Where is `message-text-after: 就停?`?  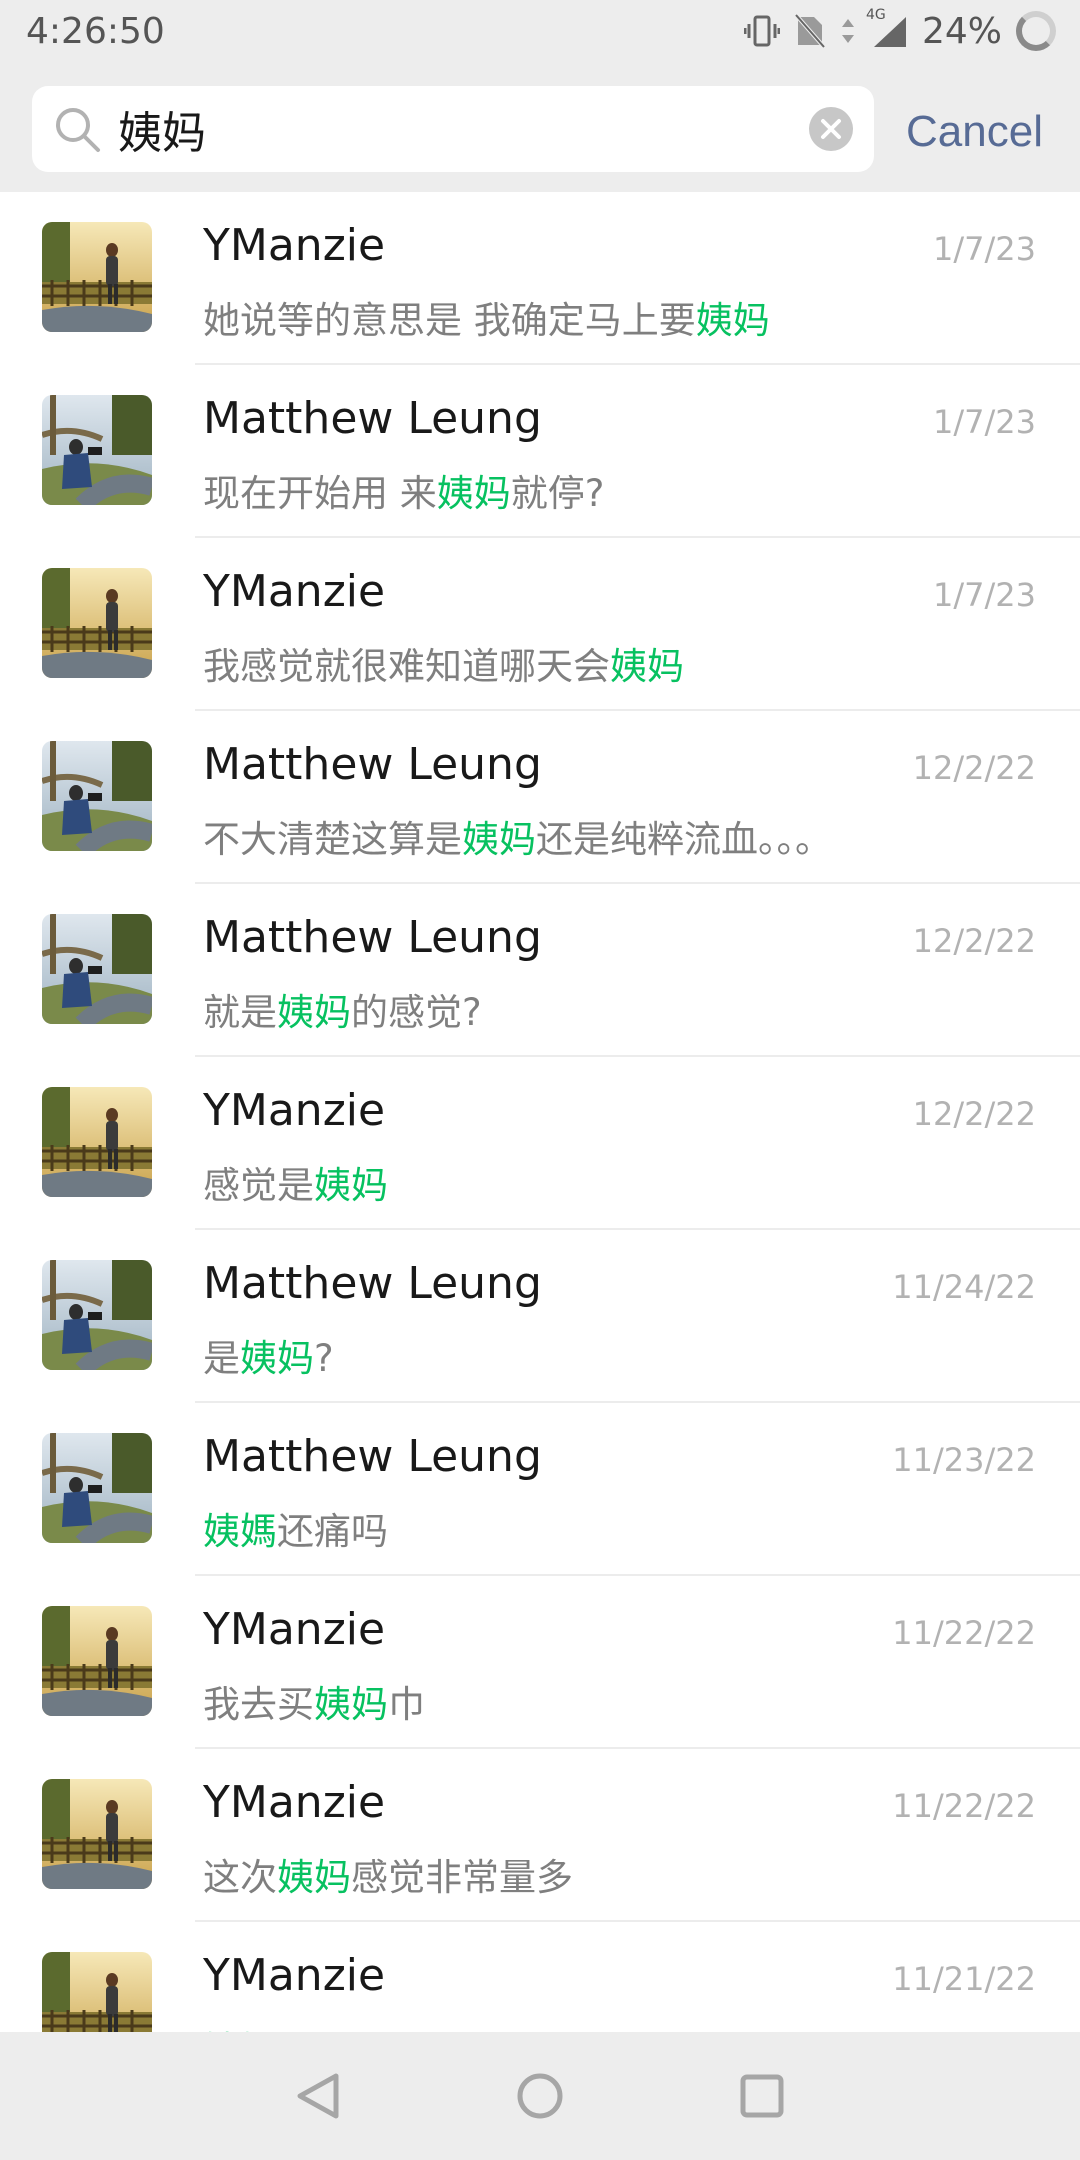
message-text-after: 就停? is located at coordinates (557, 493).